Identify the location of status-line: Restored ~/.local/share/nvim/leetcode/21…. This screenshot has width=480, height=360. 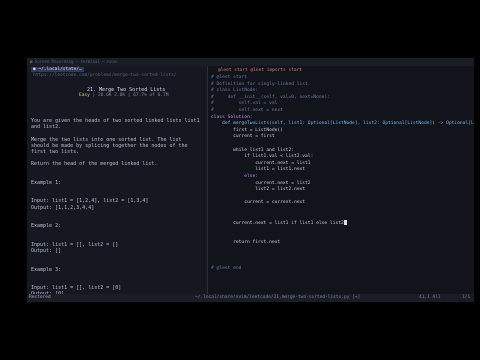
(250, 298).